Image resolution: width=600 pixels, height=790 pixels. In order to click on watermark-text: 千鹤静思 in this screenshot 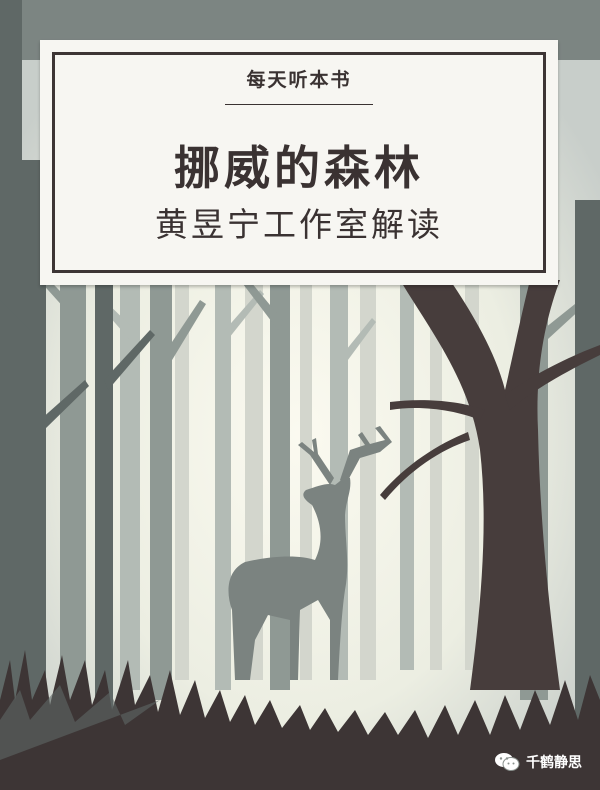, I will do `click(554, 763)`.